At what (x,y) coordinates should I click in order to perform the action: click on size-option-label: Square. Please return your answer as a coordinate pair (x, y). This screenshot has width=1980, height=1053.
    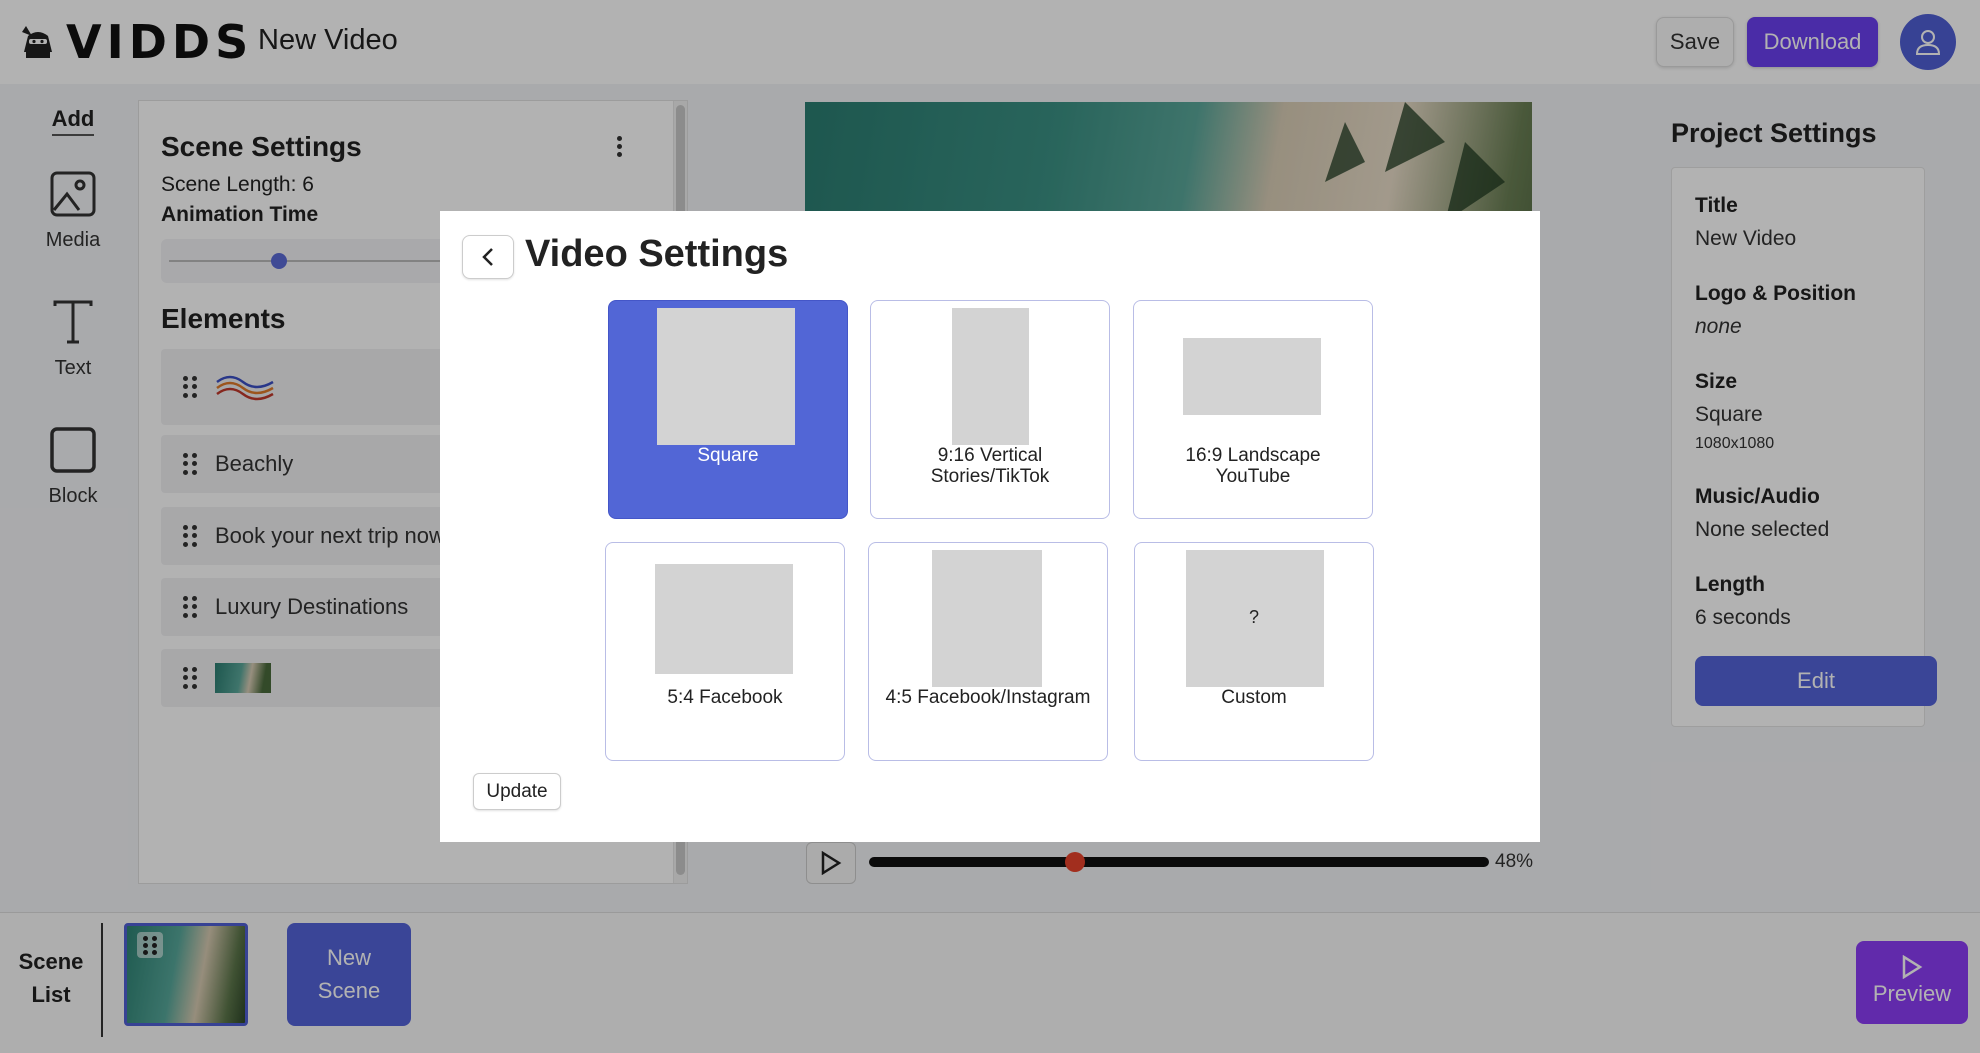
    Looking at the image, I should click on (728, 455).